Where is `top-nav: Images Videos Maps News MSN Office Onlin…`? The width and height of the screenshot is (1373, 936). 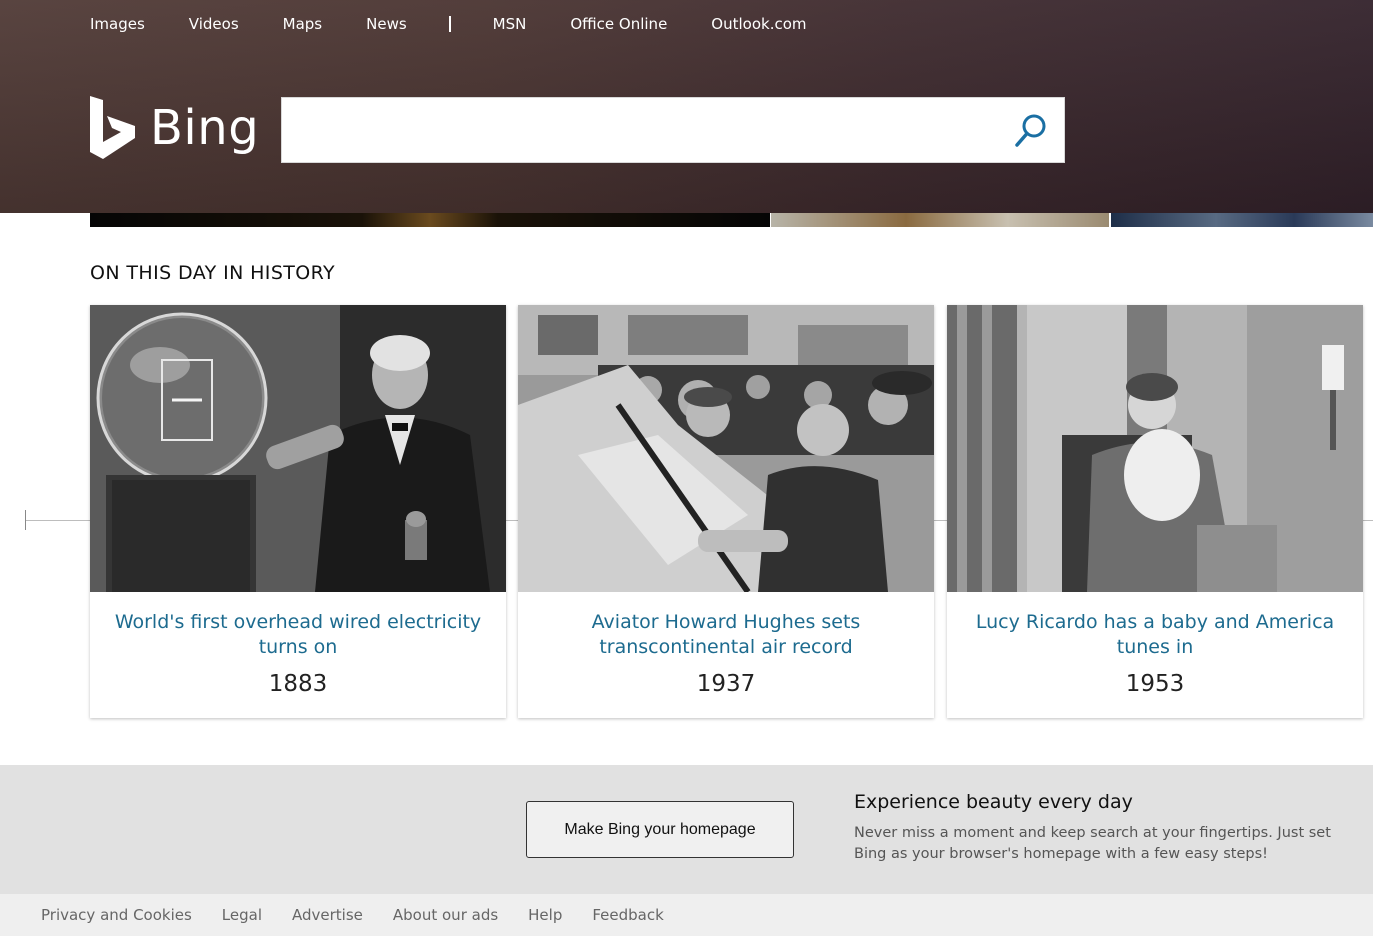 top-nav: Images Videos Maps News MSN Office Onlin… is located at coordinates (470, 24).